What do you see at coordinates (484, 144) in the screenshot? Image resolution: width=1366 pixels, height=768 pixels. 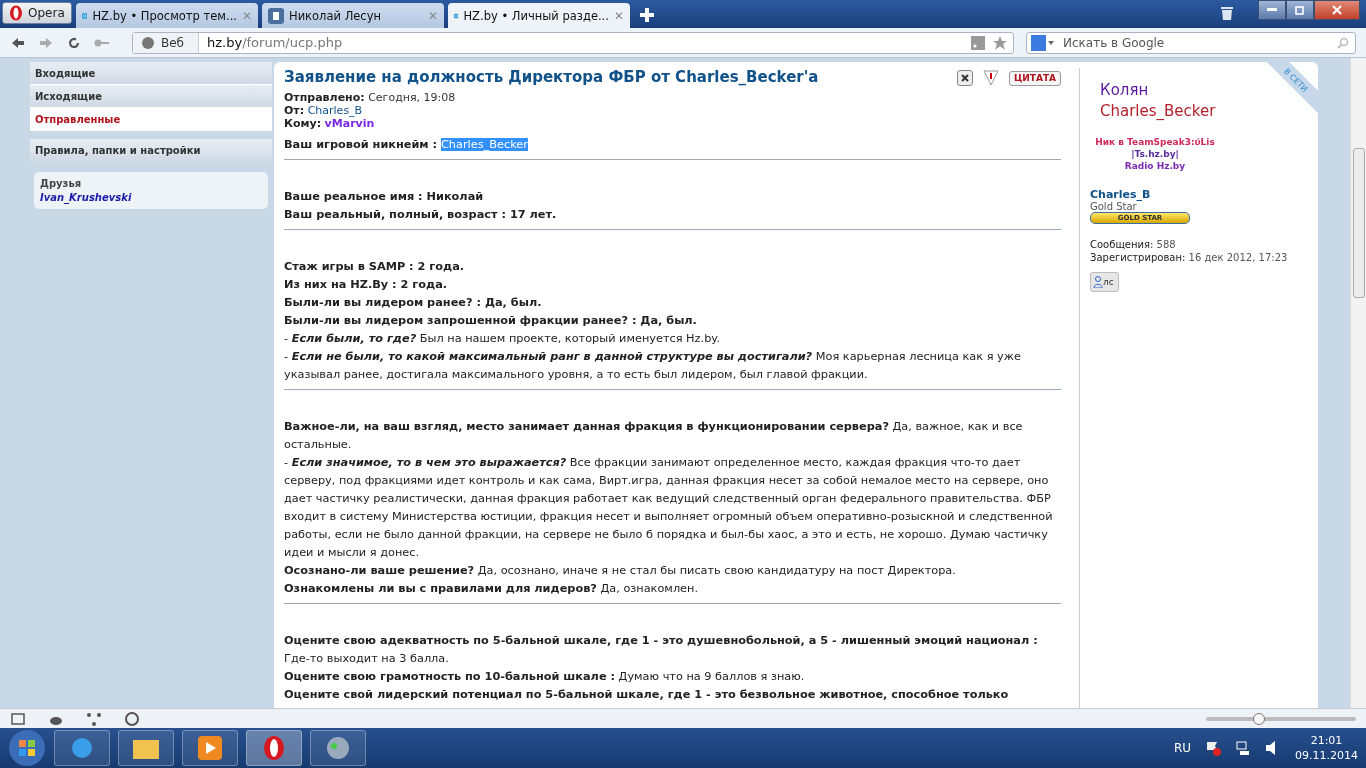 I see `selected-text: Charles_Becker` at bounding box center [484, 144].